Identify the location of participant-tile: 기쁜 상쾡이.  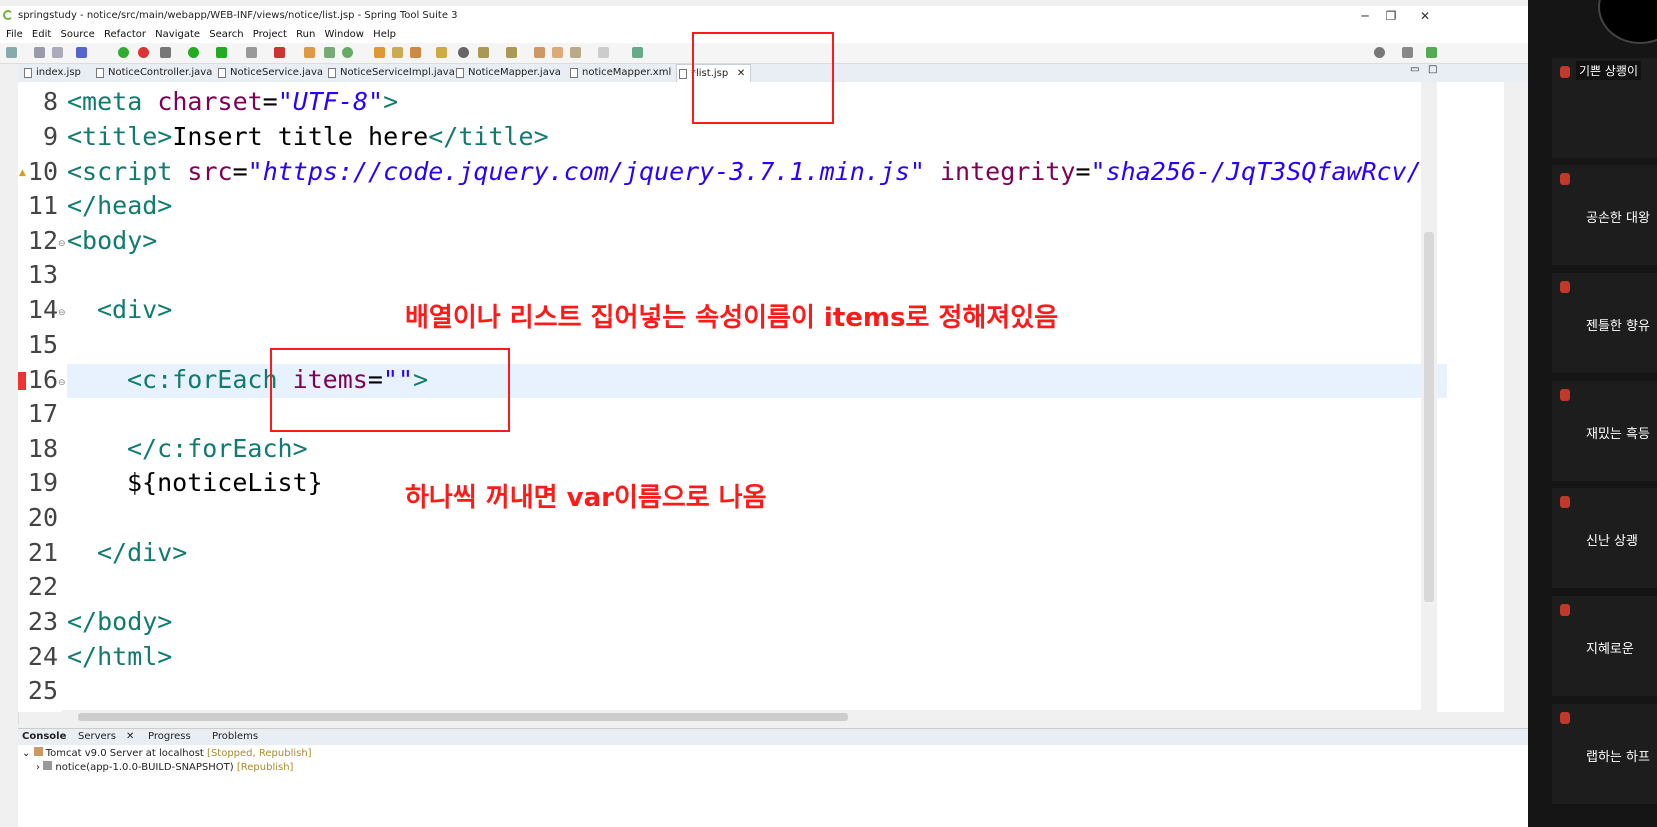
(1604, 108).